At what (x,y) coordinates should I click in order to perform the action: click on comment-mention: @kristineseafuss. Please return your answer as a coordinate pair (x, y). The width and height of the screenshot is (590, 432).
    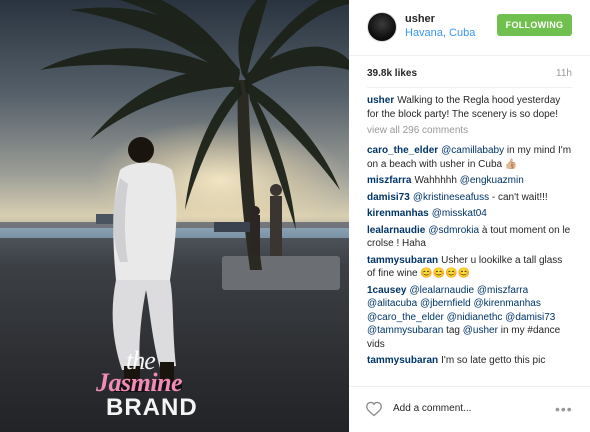
    Looking at the image, I should click on (451, 197).